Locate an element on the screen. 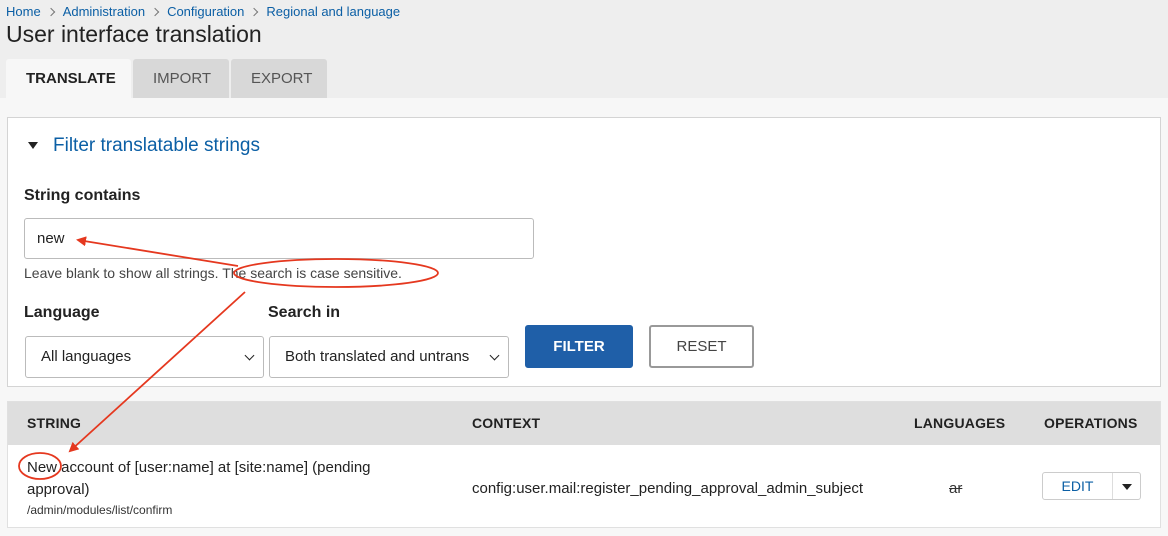  filter-summary-toggle: Filter translatable strings is located at coordinates (144, 146).